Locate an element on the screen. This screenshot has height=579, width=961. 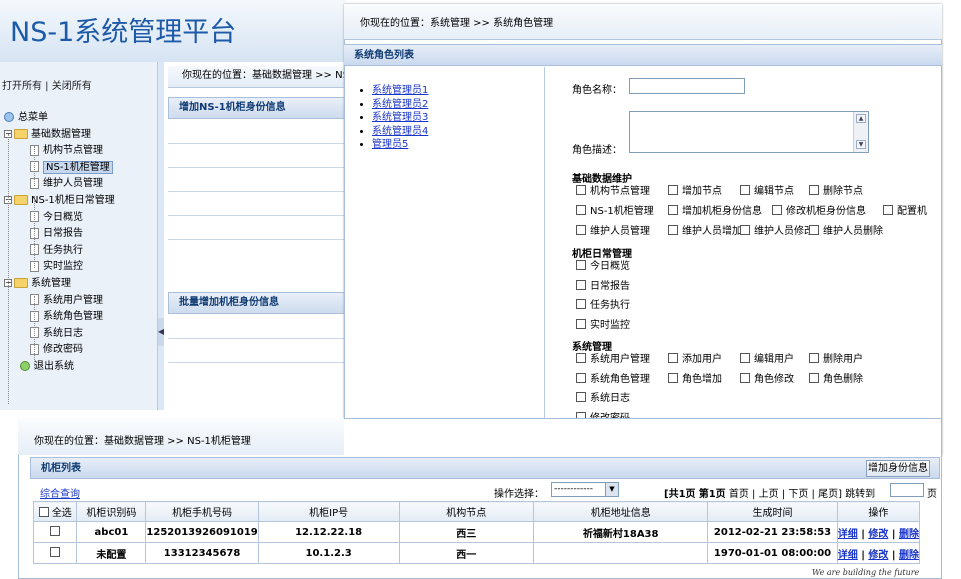
permission-checkbox: 实时监控 is located at coordinates (603, 325).